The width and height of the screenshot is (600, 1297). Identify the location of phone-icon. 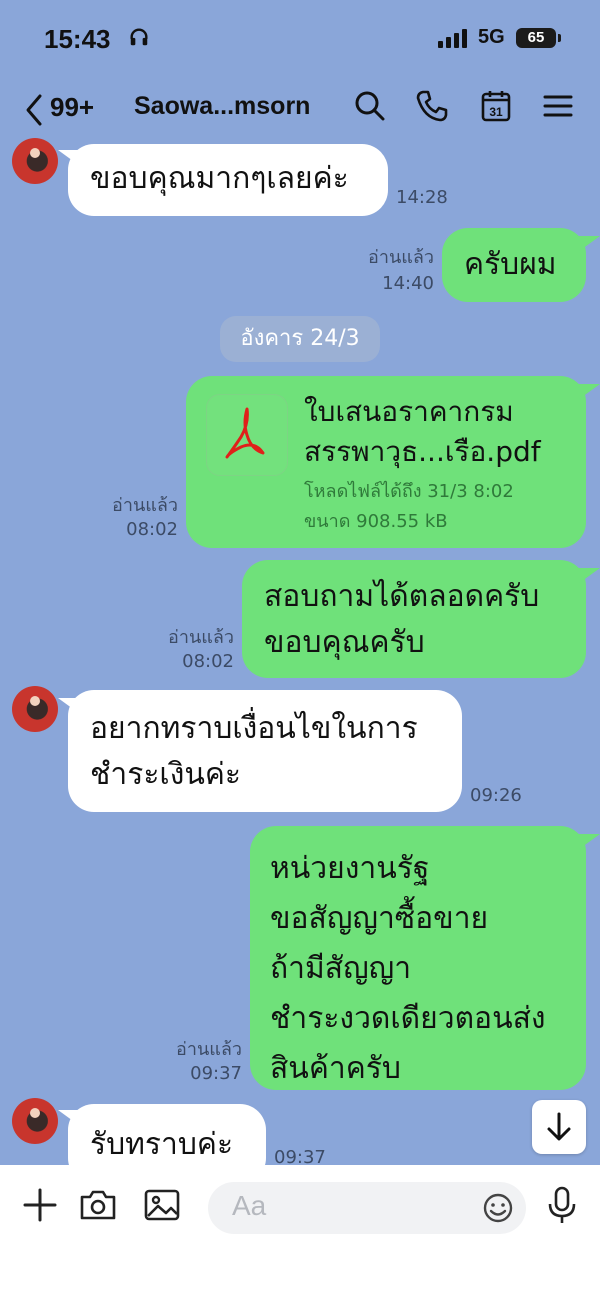
(432, 106).